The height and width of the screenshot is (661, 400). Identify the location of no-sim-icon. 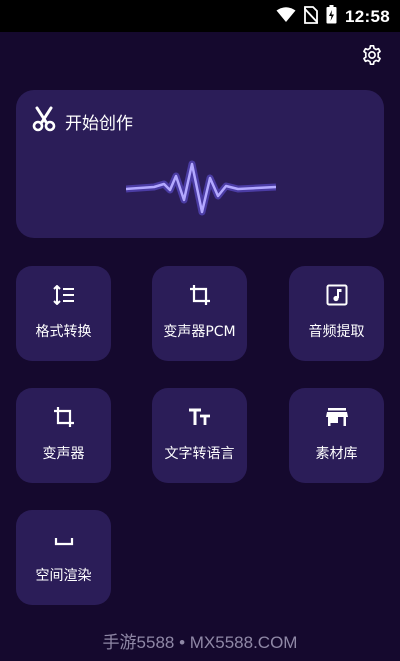
(311, 16).